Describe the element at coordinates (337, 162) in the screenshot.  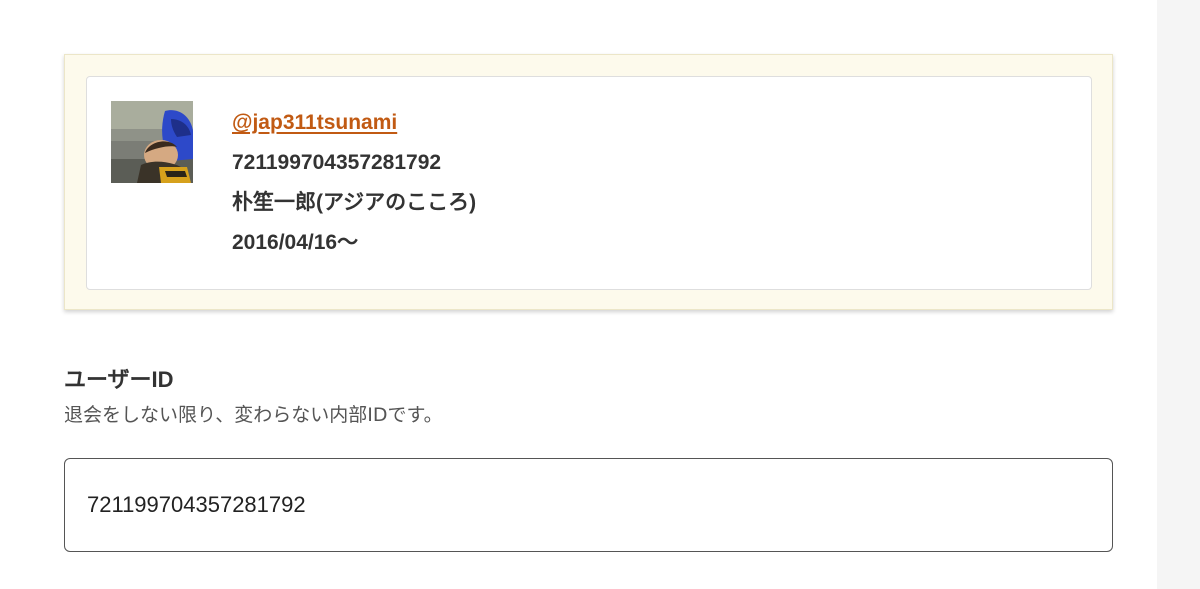
I see `profile-user-id: 721199704357281792` at that location.